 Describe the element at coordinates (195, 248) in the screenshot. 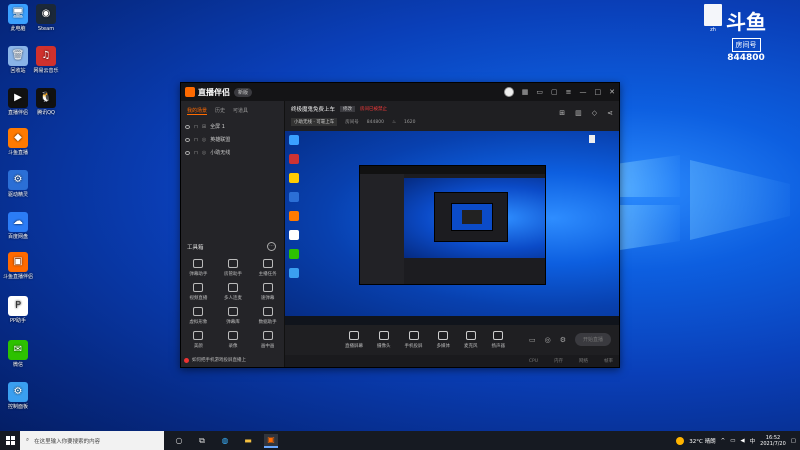

I see `toolbox-title: 工具箱` at that location.